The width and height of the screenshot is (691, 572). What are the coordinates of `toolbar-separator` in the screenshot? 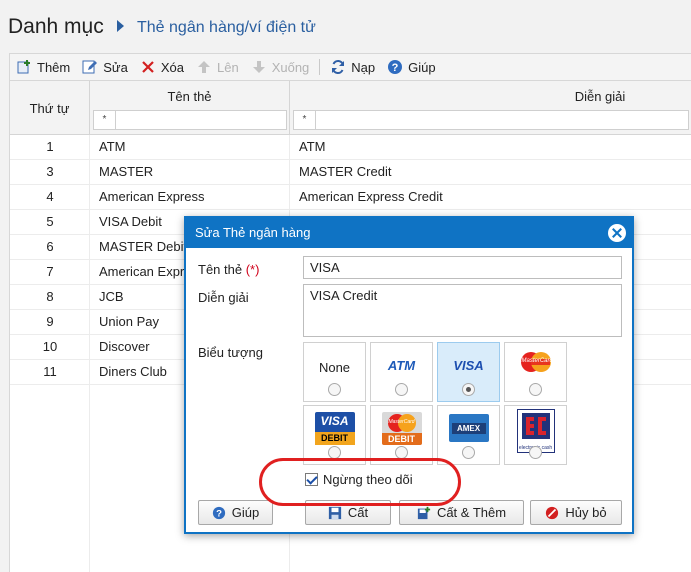 It's located at (320, 67).